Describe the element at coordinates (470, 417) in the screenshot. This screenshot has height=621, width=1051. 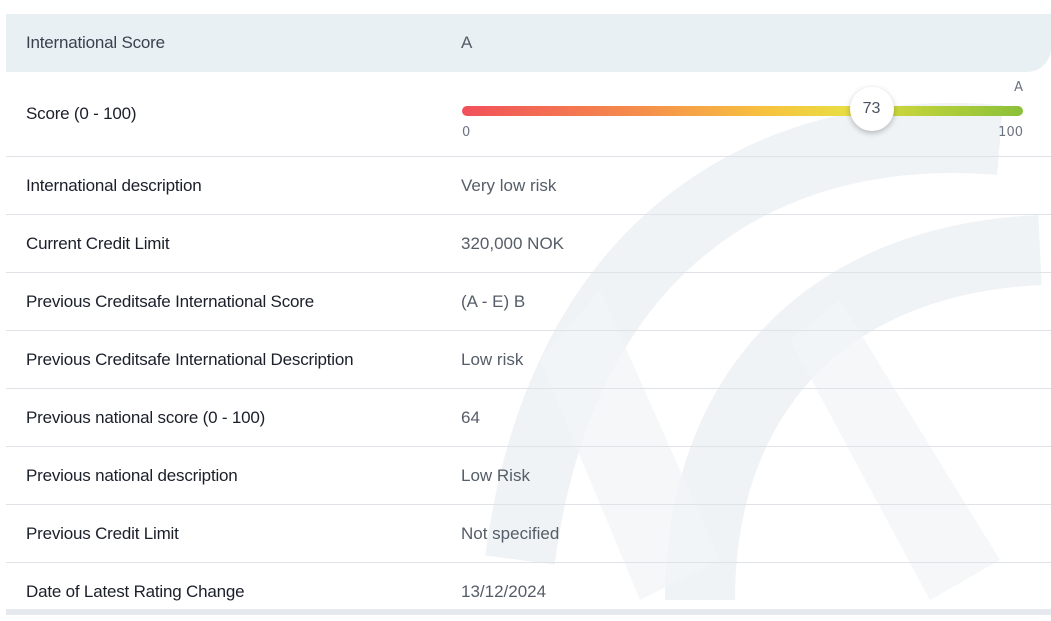
I see `row-value: 64` at that location.